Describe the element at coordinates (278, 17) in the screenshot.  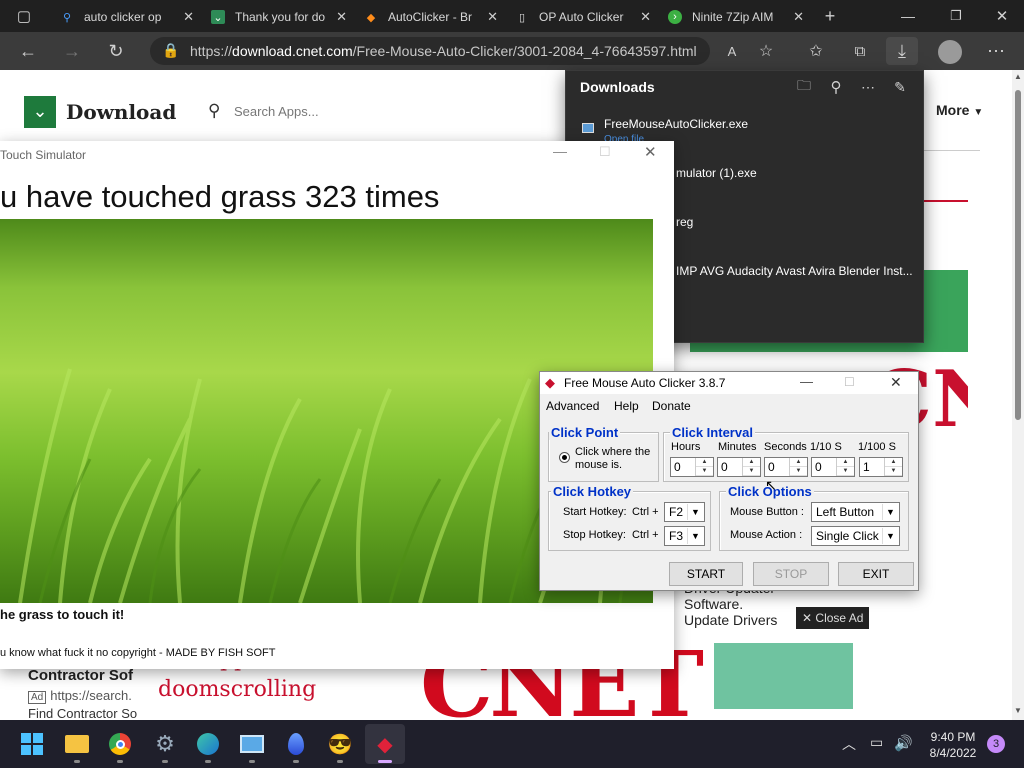
I see `tab-thank-you: ⌄ Thank you for do ✕` at that location.